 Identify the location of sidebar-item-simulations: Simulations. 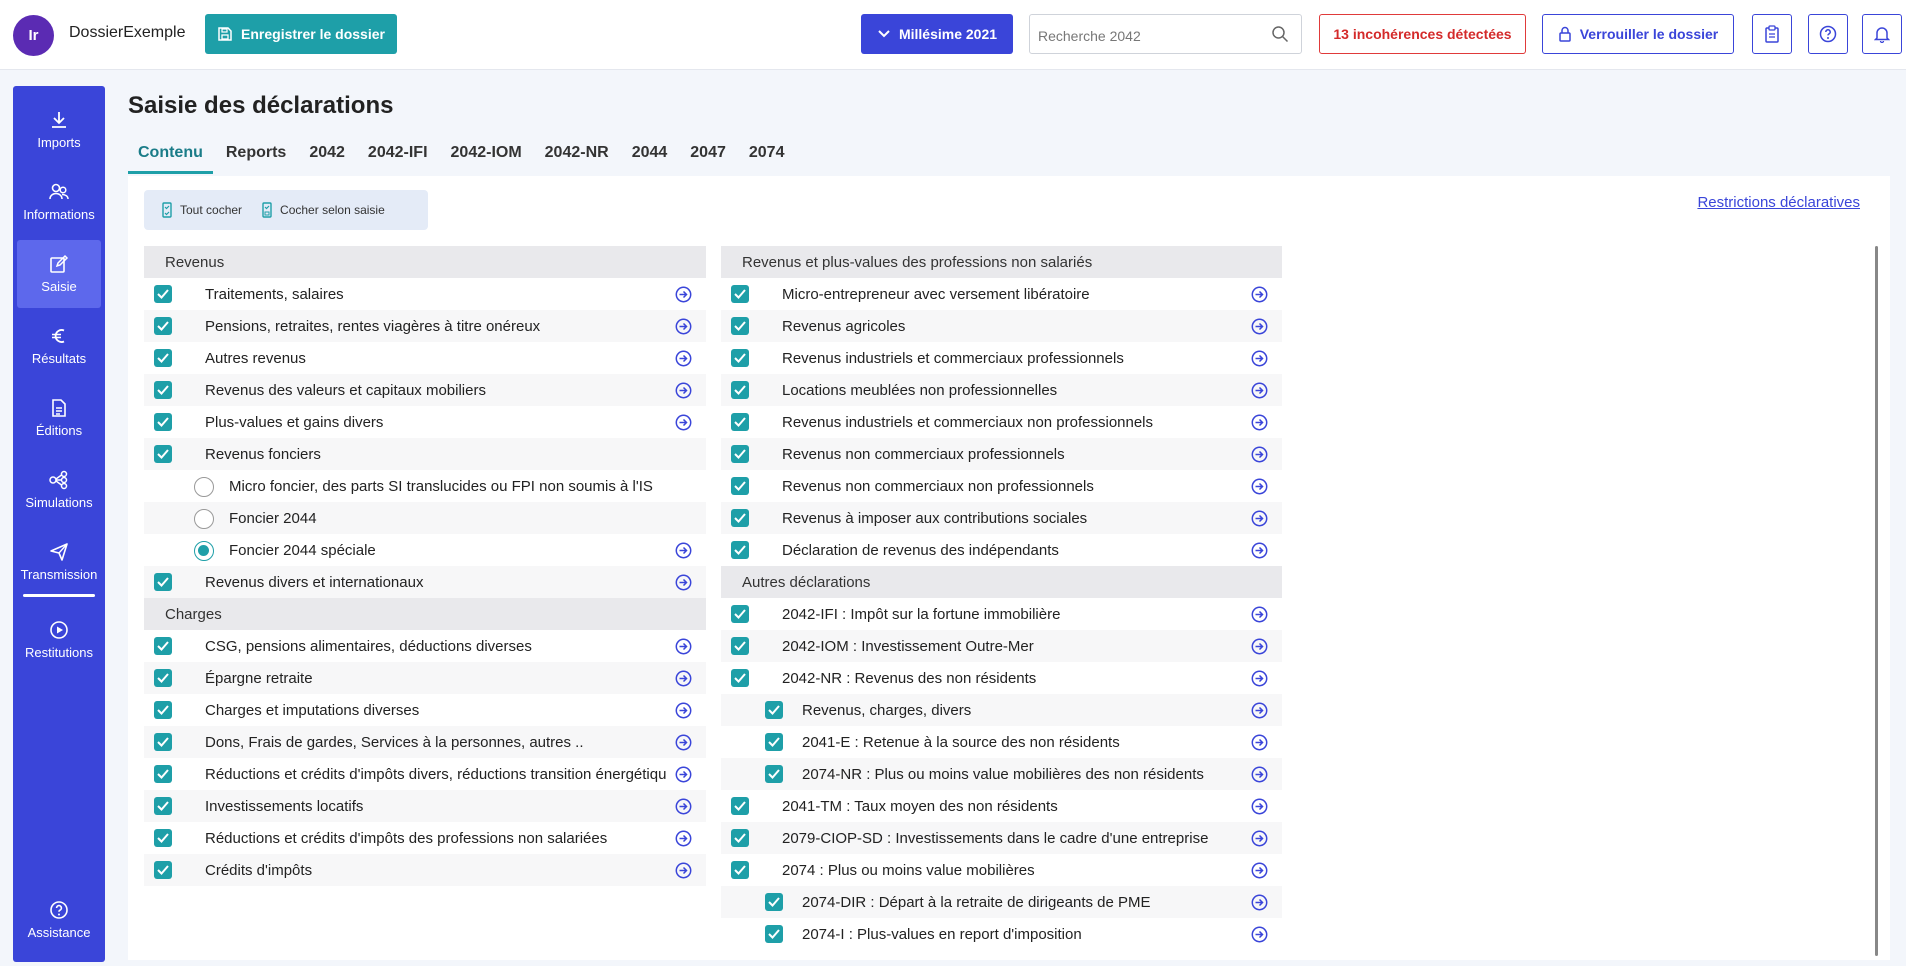
(59, 490).